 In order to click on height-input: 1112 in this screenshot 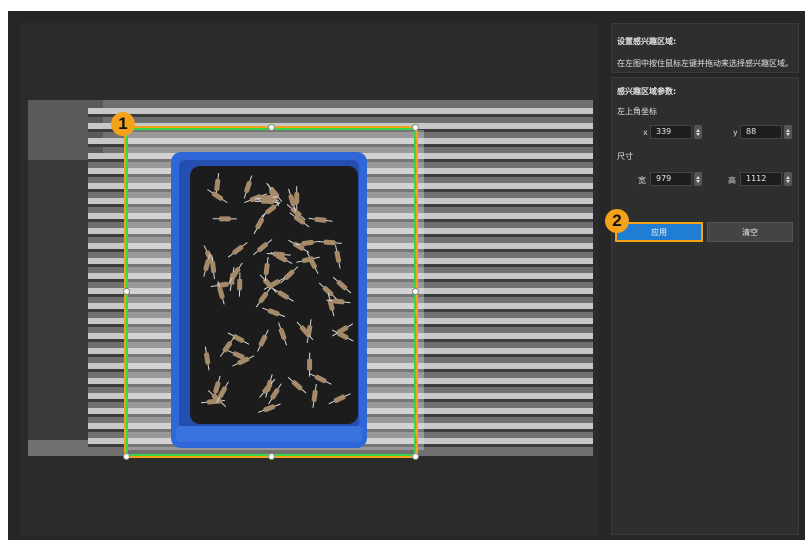, I will do `click(761, 179)`.